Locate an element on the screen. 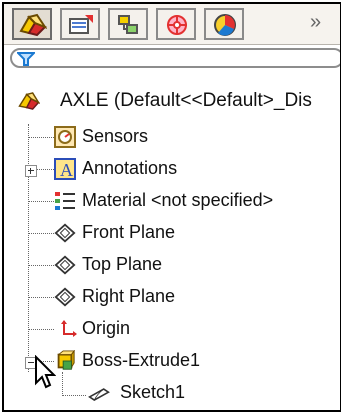  propertymanager-icon is located at coordinates (81, 24).